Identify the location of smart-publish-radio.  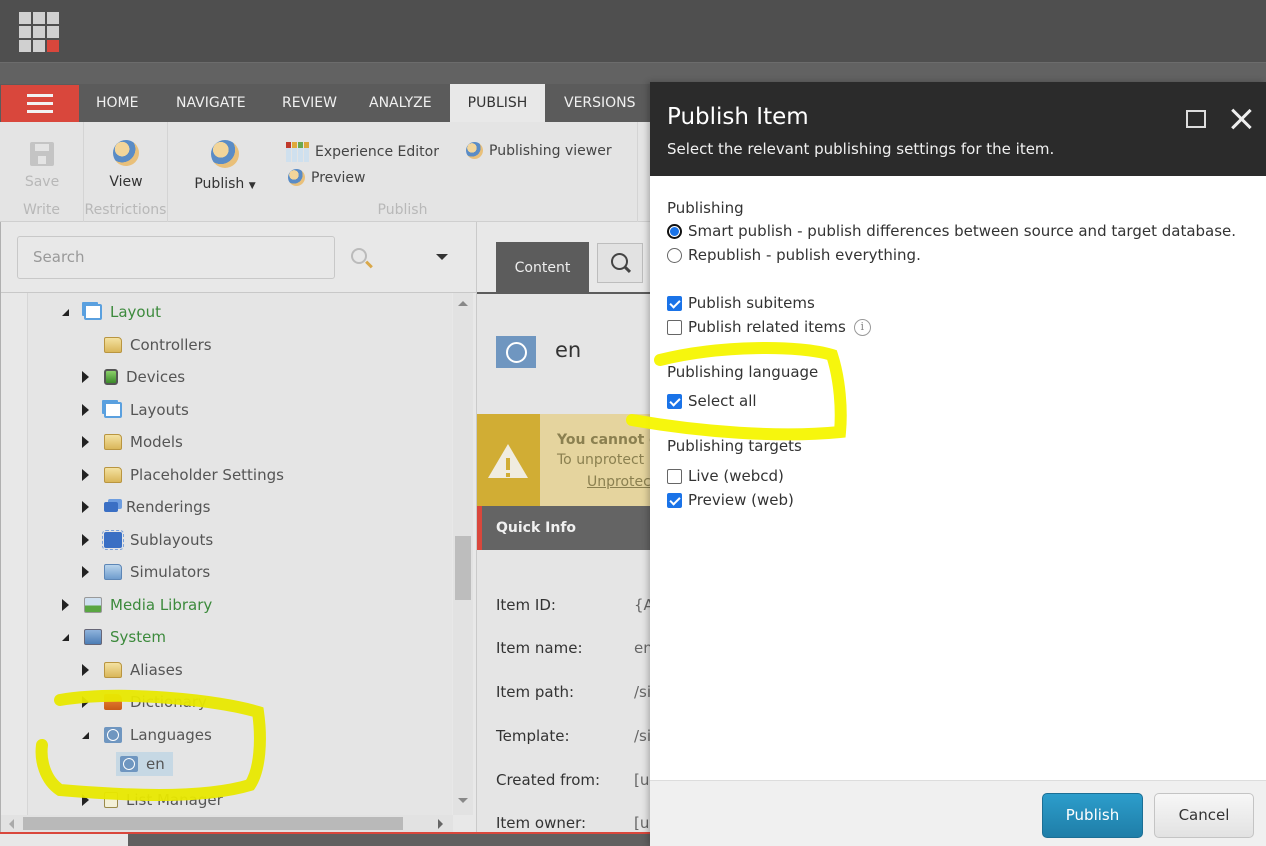
(674, 231).